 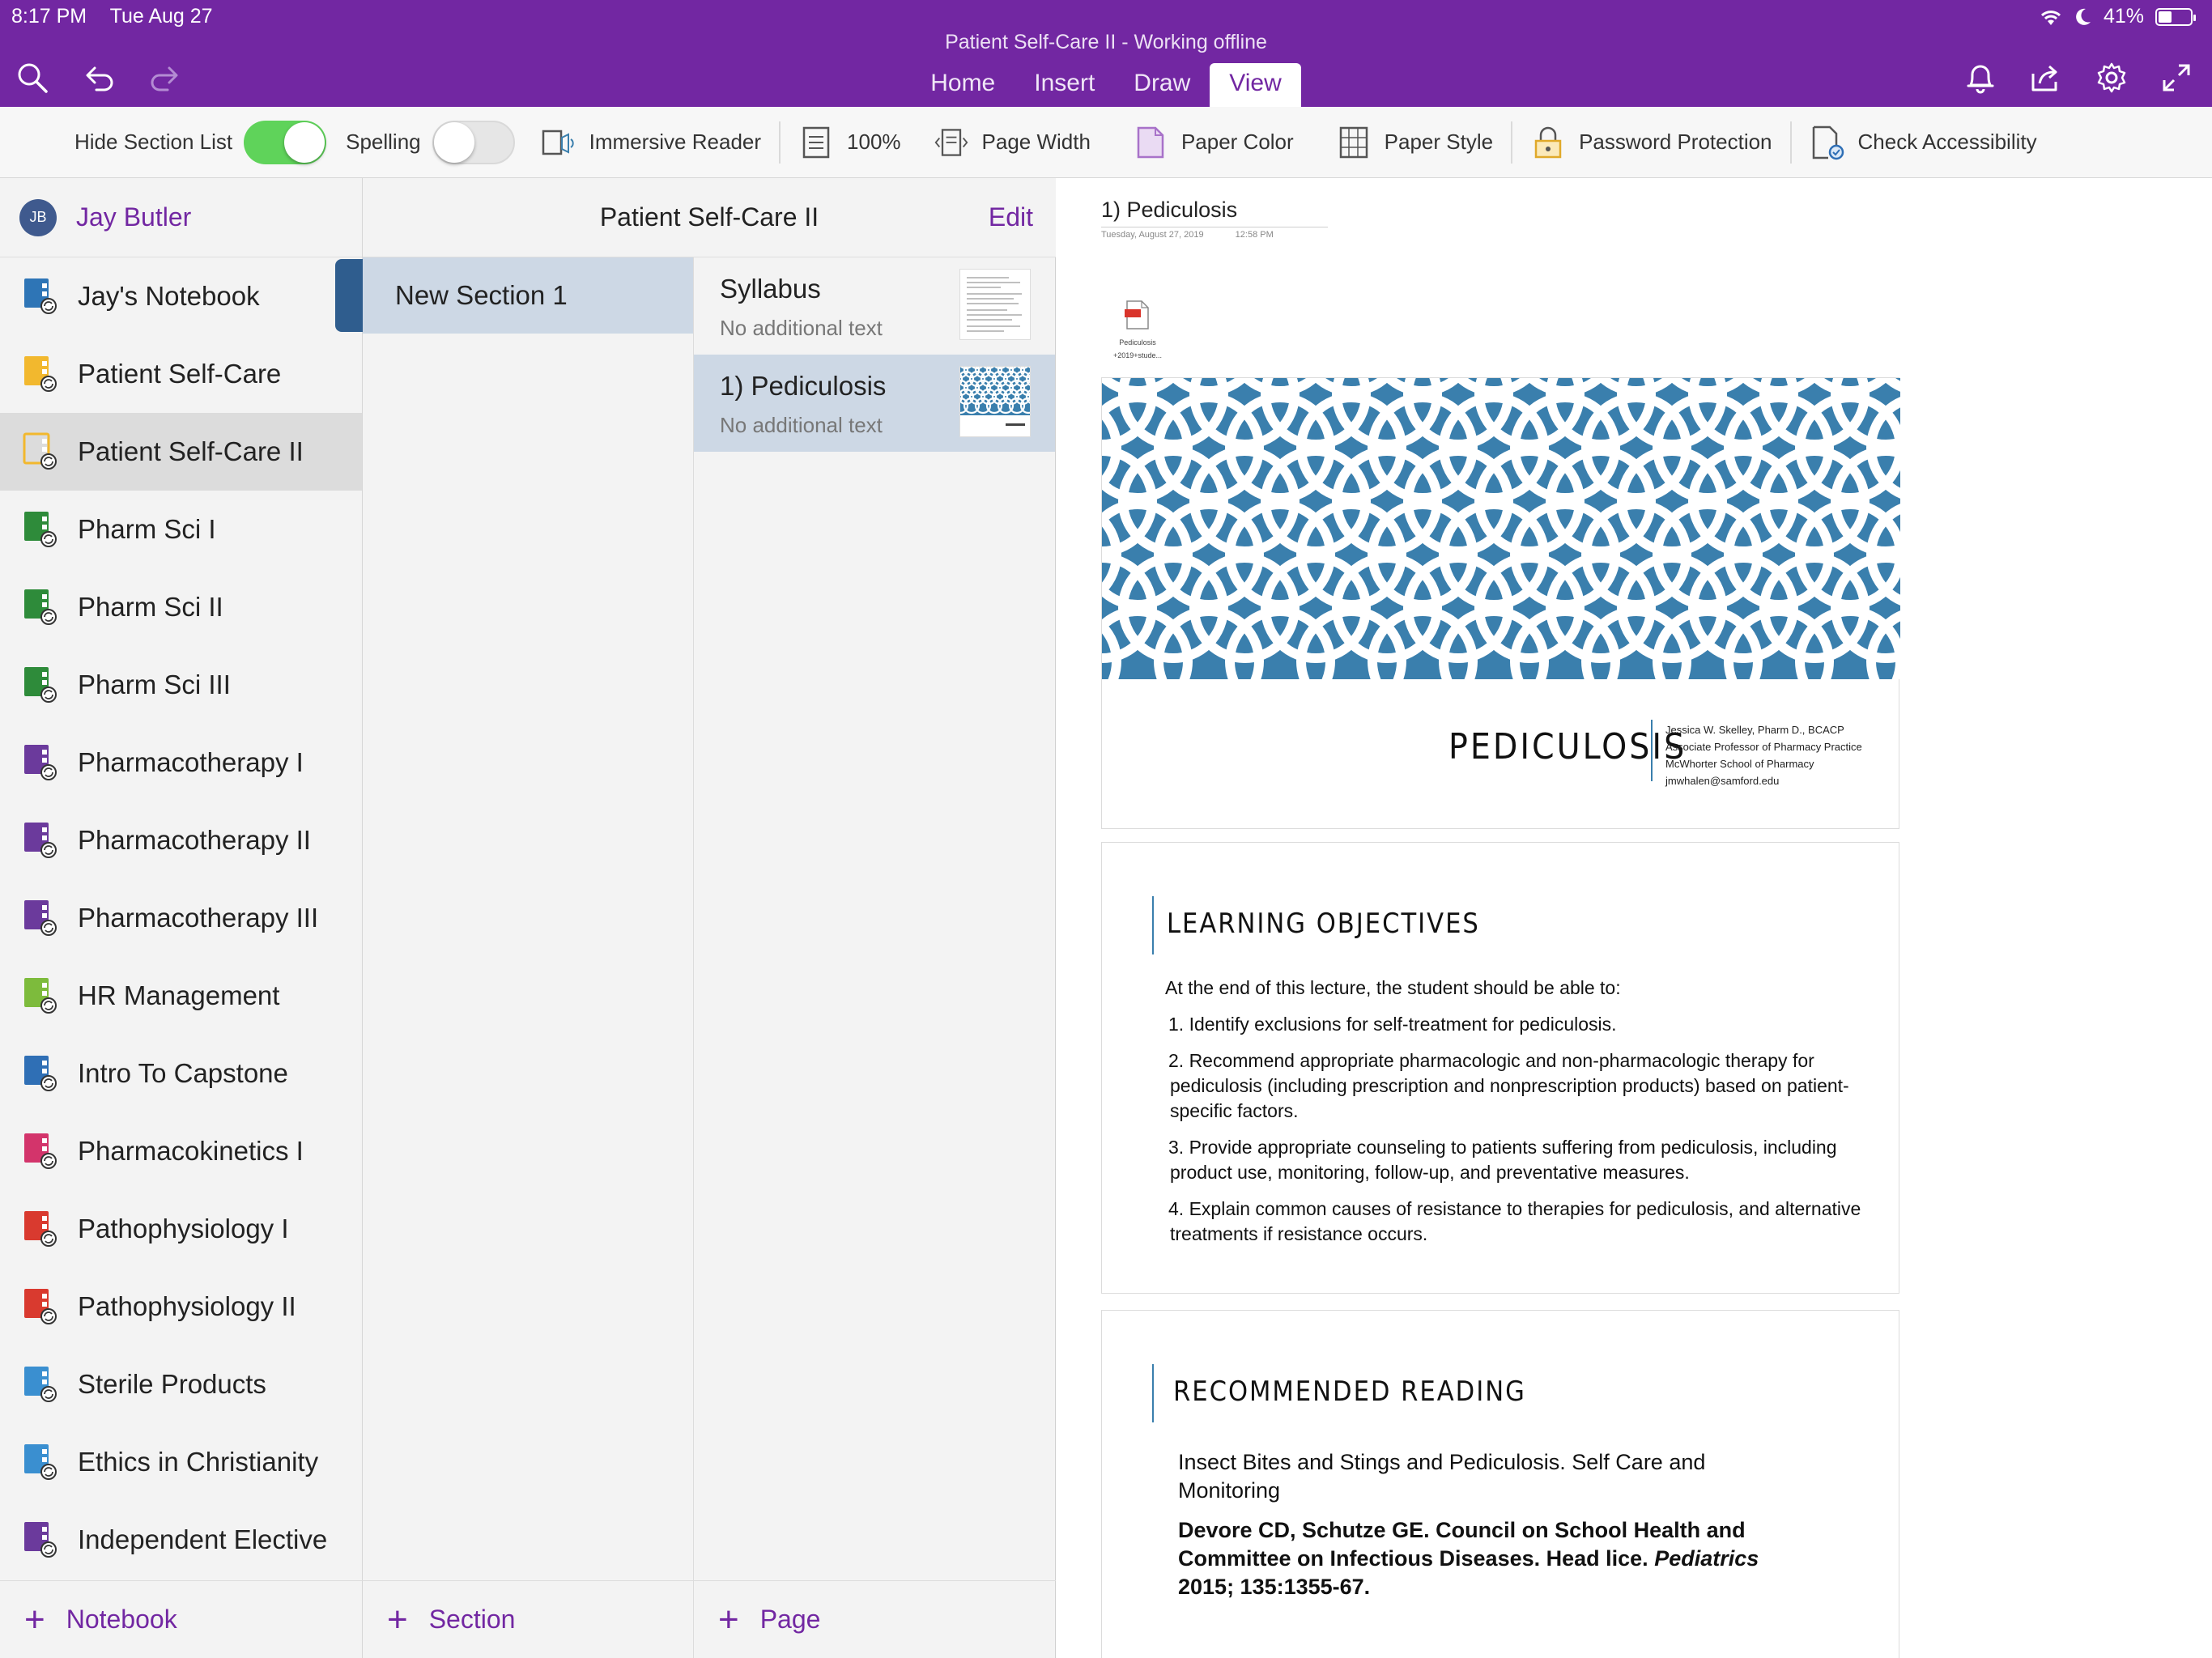 What do you see at coordinates (876, 1619) in the screenshot?
I see `add-page-button: + Page` at bounding box center [876, 1619].